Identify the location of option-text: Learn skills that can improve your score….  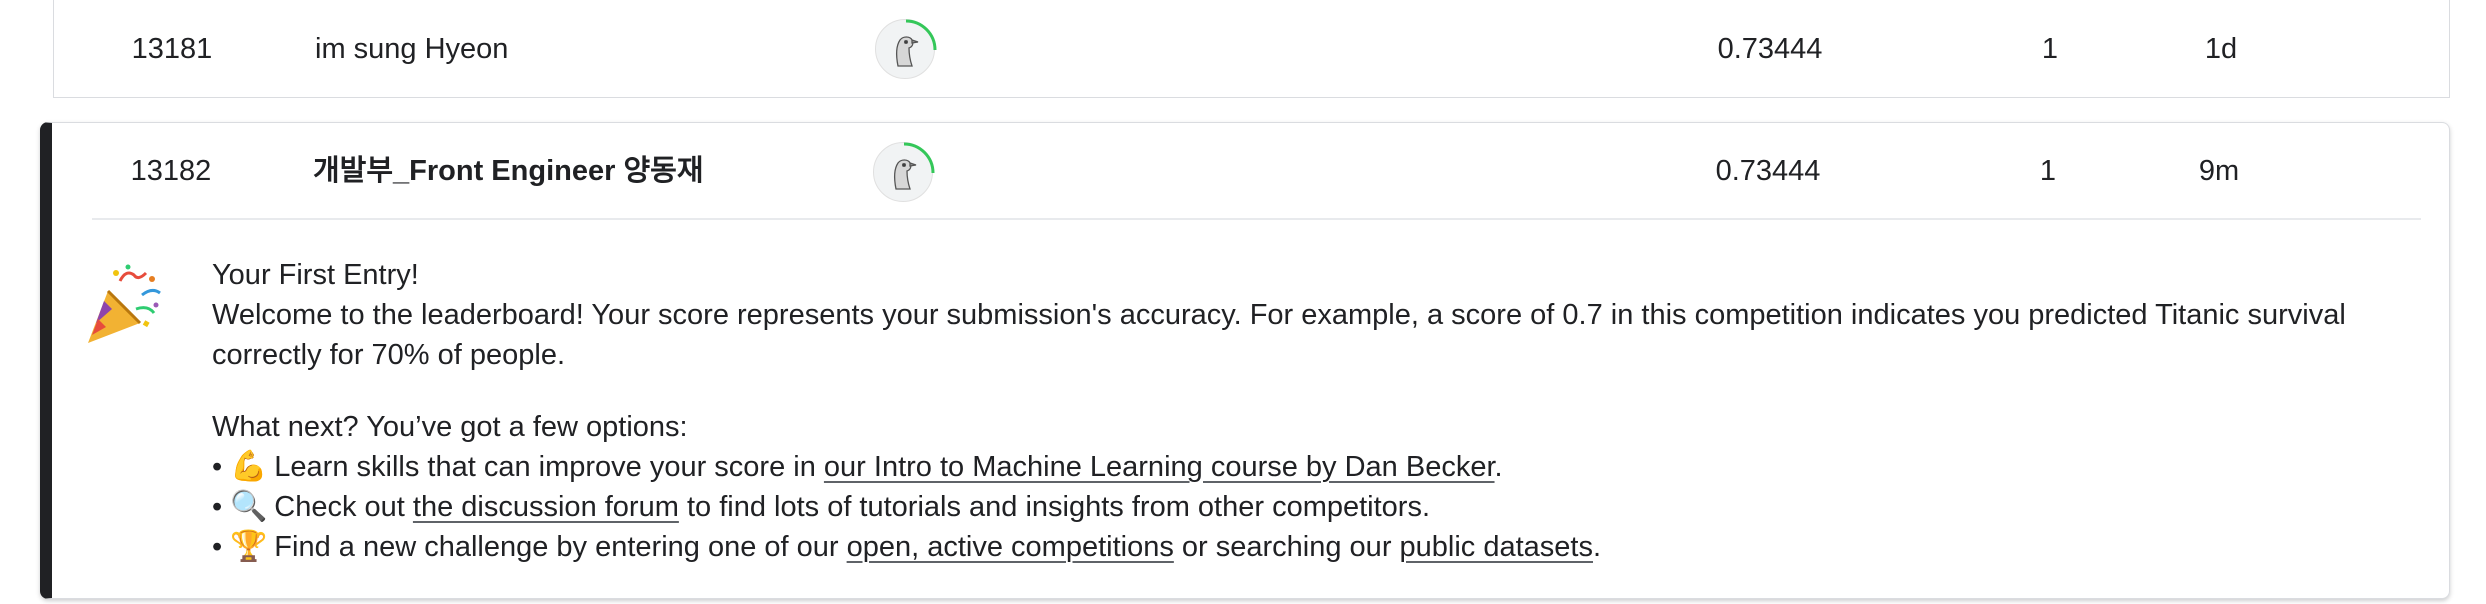
(549, 467).